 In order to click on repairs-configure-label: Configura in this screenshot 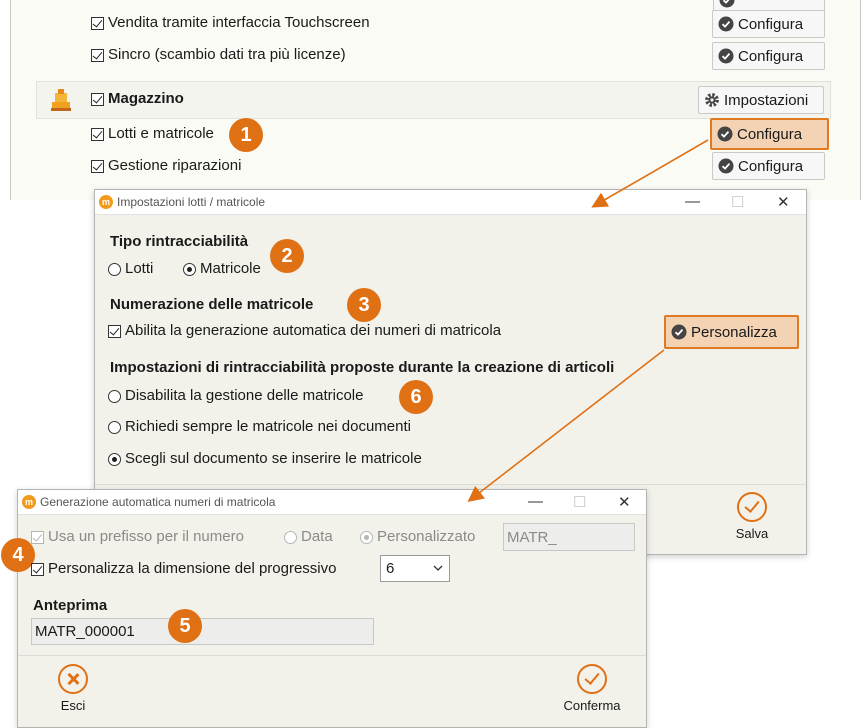, I will do `click(771, 166)`.